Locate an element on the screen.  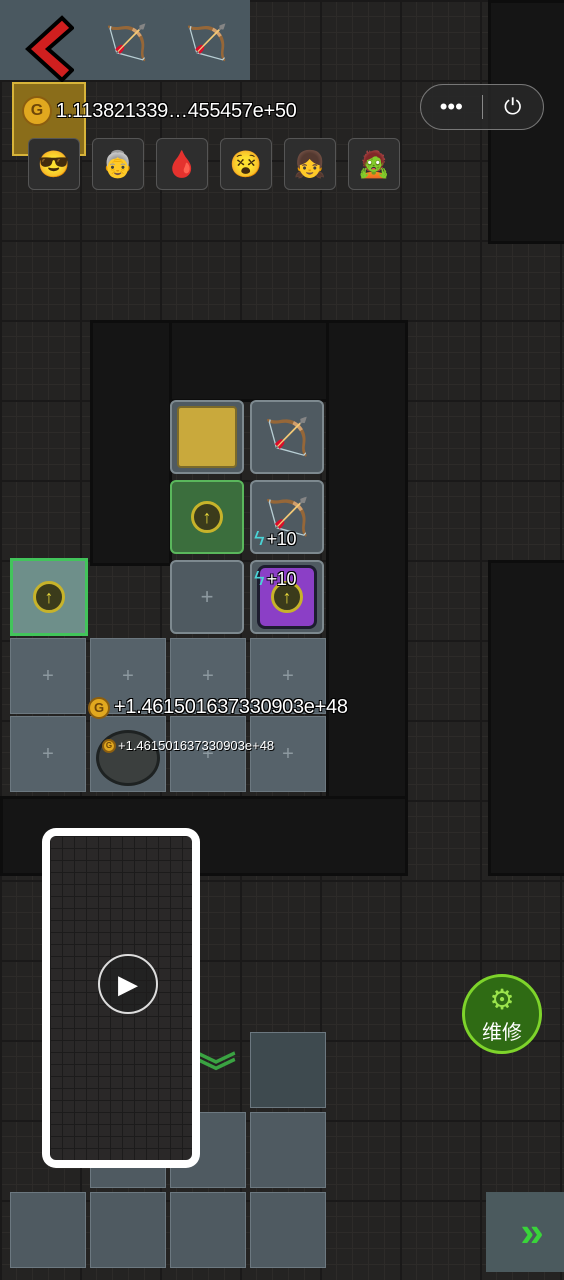
empty-slot: + is located at coordinates (207, 597).